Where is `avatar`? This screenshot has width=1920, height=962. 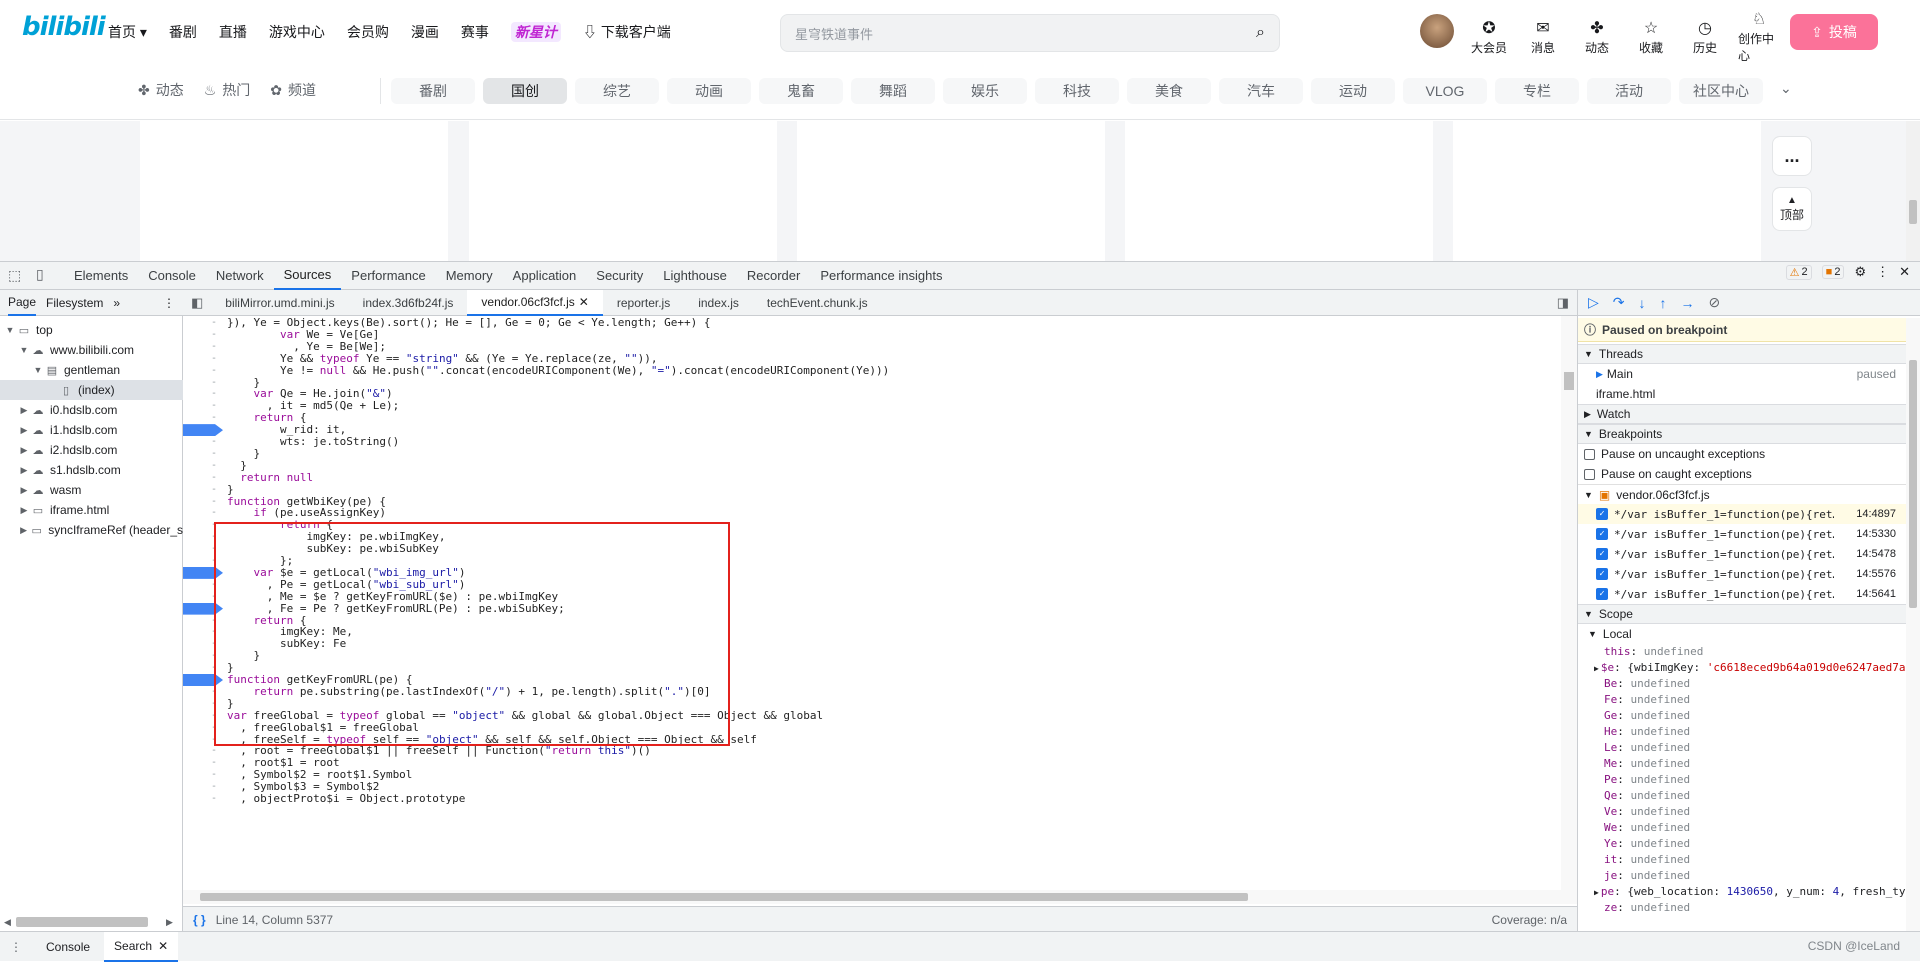
avatar is located at coordinates (1437, 31).